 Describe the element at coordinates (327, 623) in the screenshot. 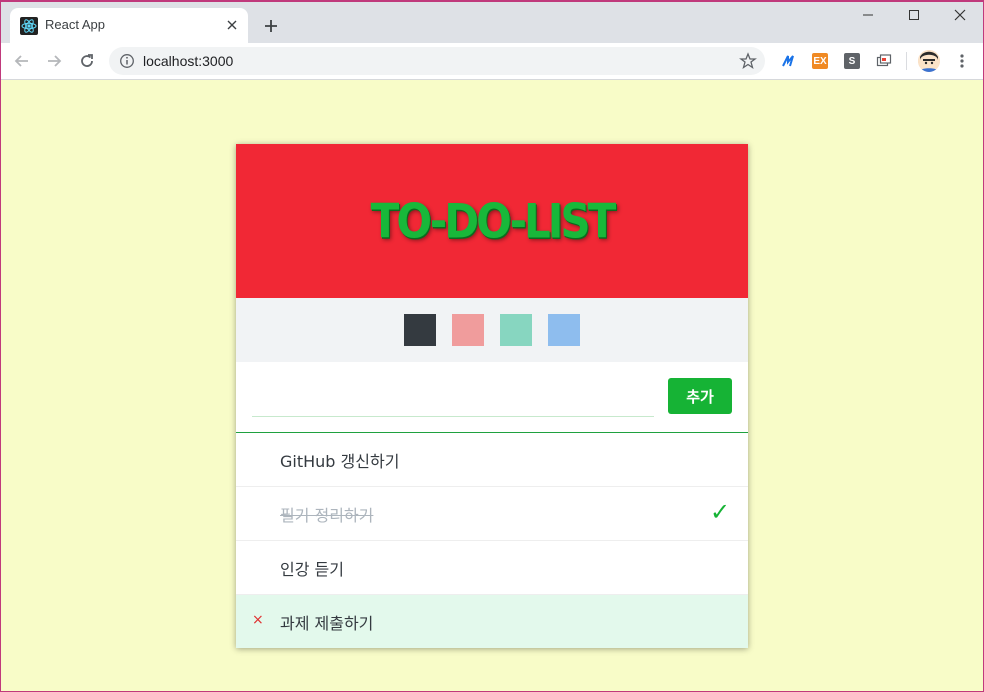

I see `todo-text: 과제 제출하기` at that location.